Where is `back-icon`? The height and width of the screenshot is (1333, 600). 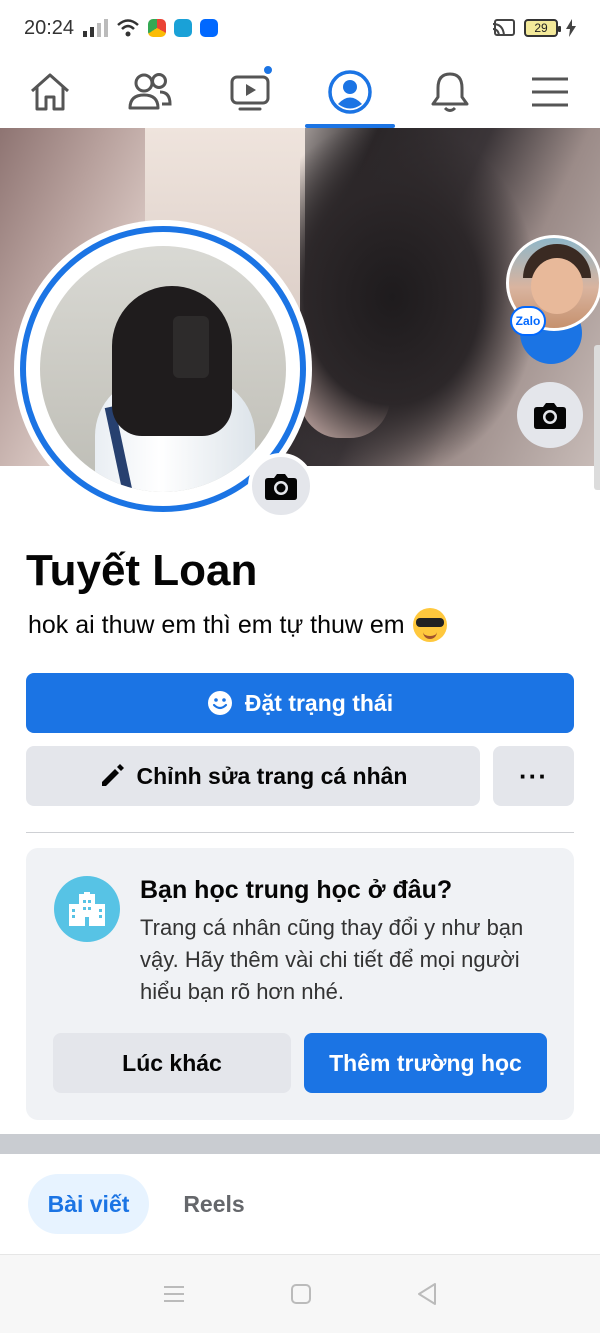
back-icon is located at coordinates (427, 1294).